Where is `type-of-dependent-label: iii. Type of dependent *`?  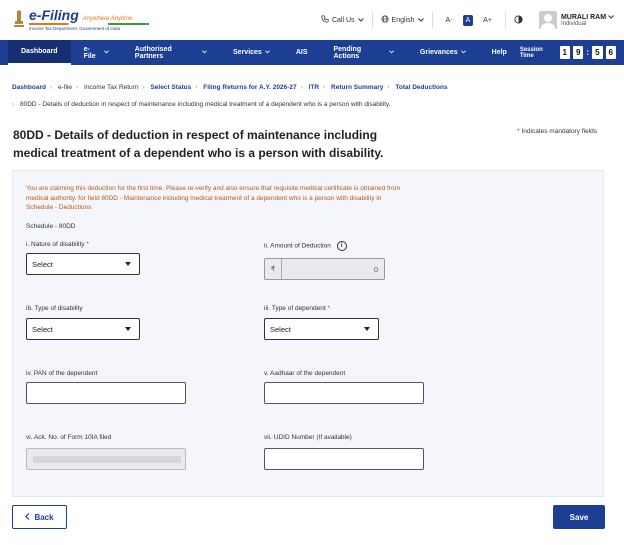
type-of-dependent-label: iii. Type of dependent * is located at coordinates (297, 308).